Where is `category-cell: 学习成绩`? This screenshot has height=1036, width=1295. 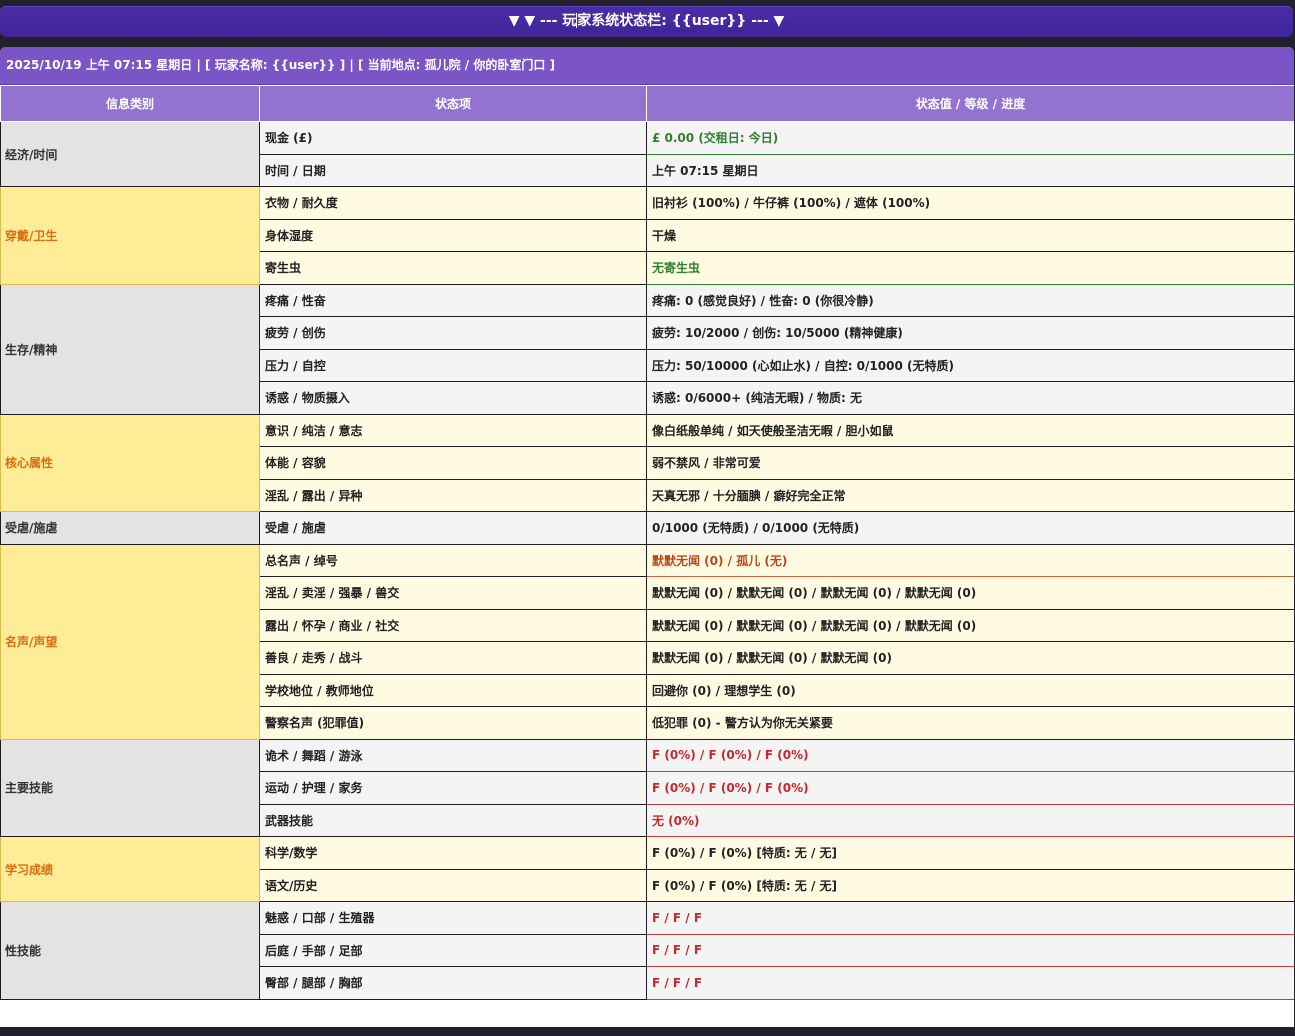 category-cell: 学习成绩 is located at coordinates (130, 869).